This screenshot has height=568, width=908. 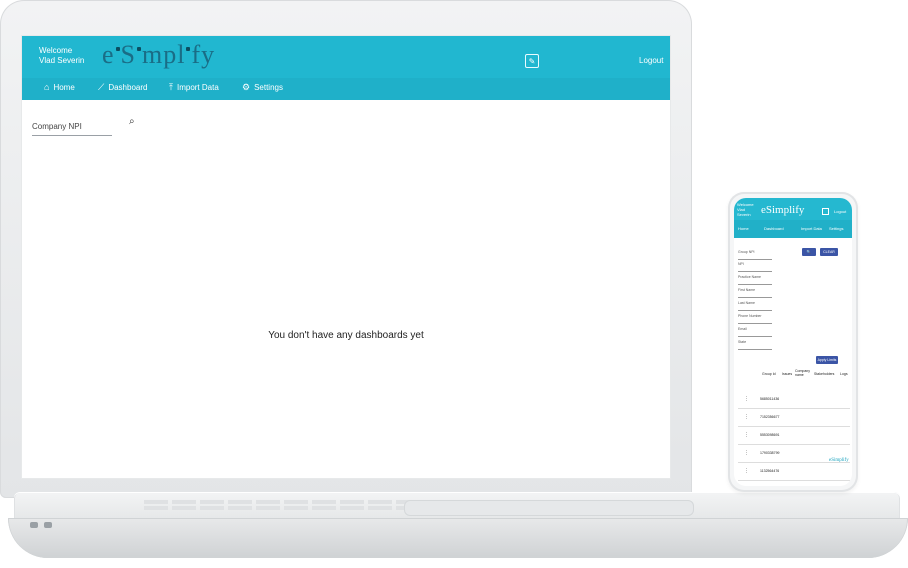 What do you see at coordinates (794, 435) in the screenshot?
I see `table-row: ⋮ 5553098691` at bounding box center [794, 435].